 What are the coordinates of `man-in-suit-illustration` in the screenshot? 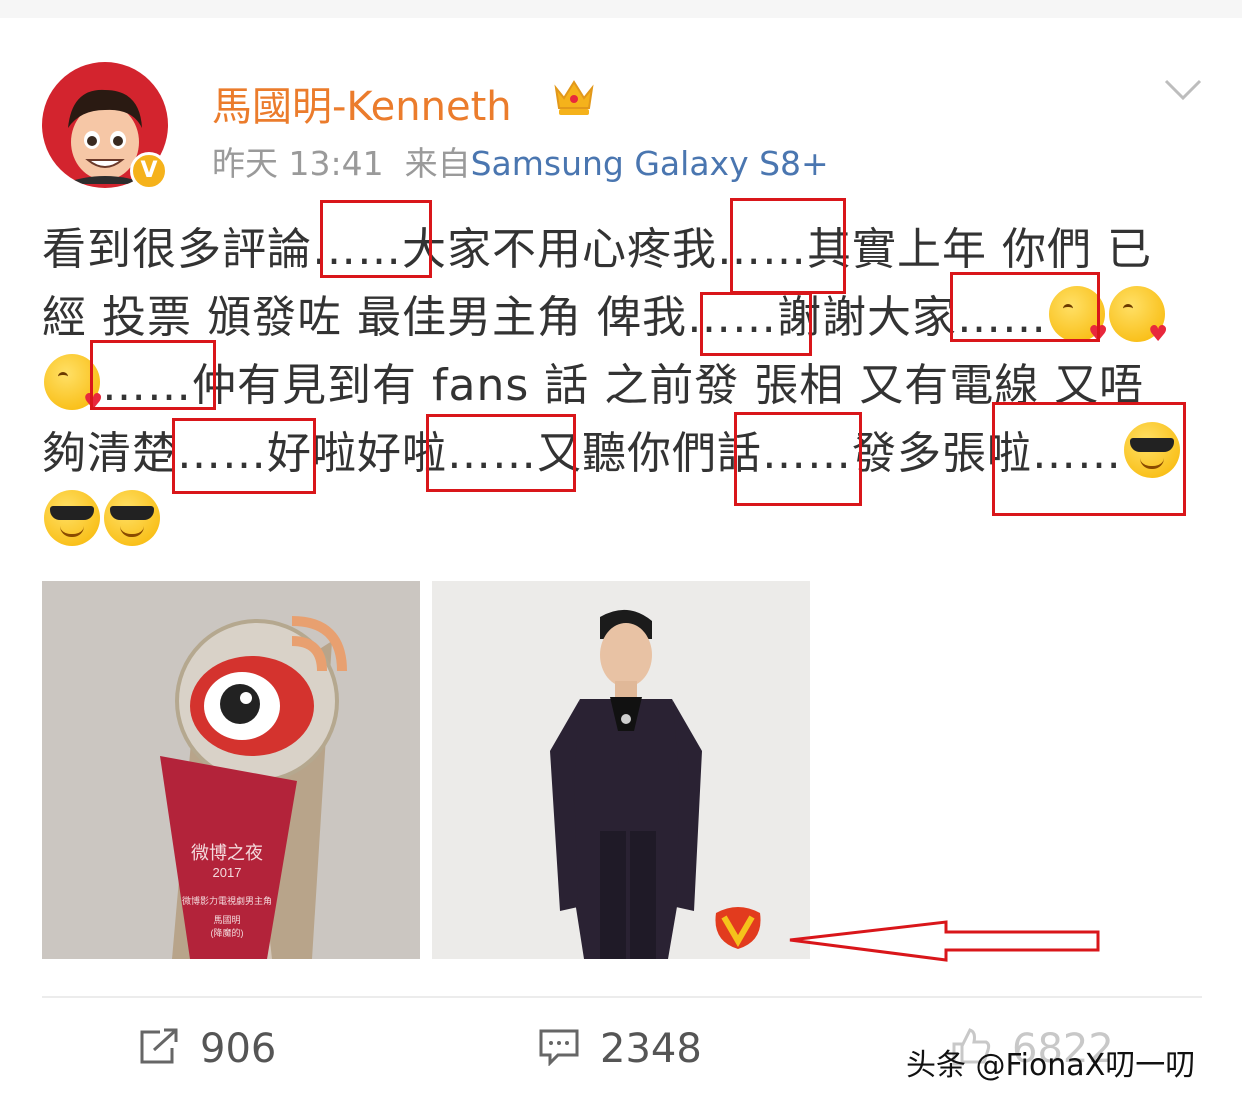 It's located at (621, 770).